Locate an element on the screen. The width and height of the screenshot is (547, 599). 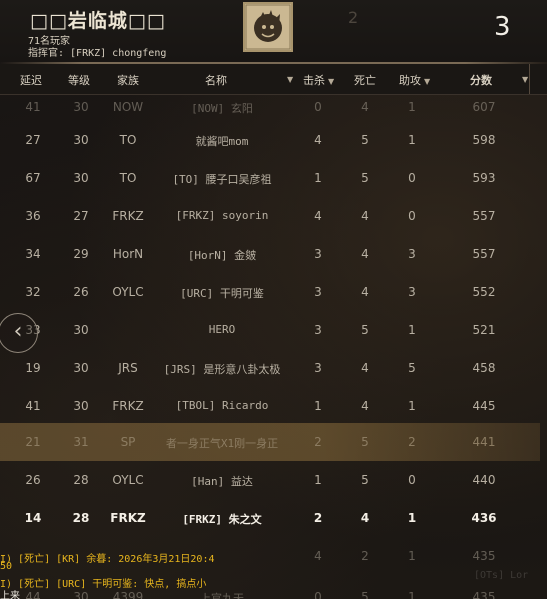
col-name: 名称 is located at coordinates (216, 80).